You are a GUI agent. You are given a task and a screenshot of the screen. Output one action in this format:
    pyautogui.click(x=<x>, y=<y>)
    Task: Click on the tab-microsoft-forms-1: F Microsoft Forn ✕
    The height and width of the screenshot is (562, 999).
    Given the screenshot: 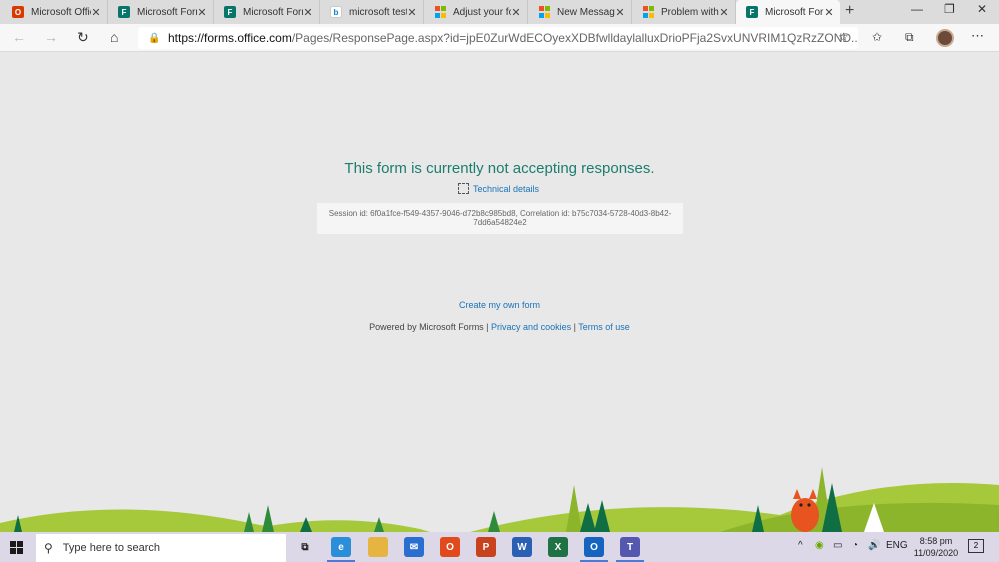 What is the action you would take?
    pyautogui.click(x=161, y=12)
    